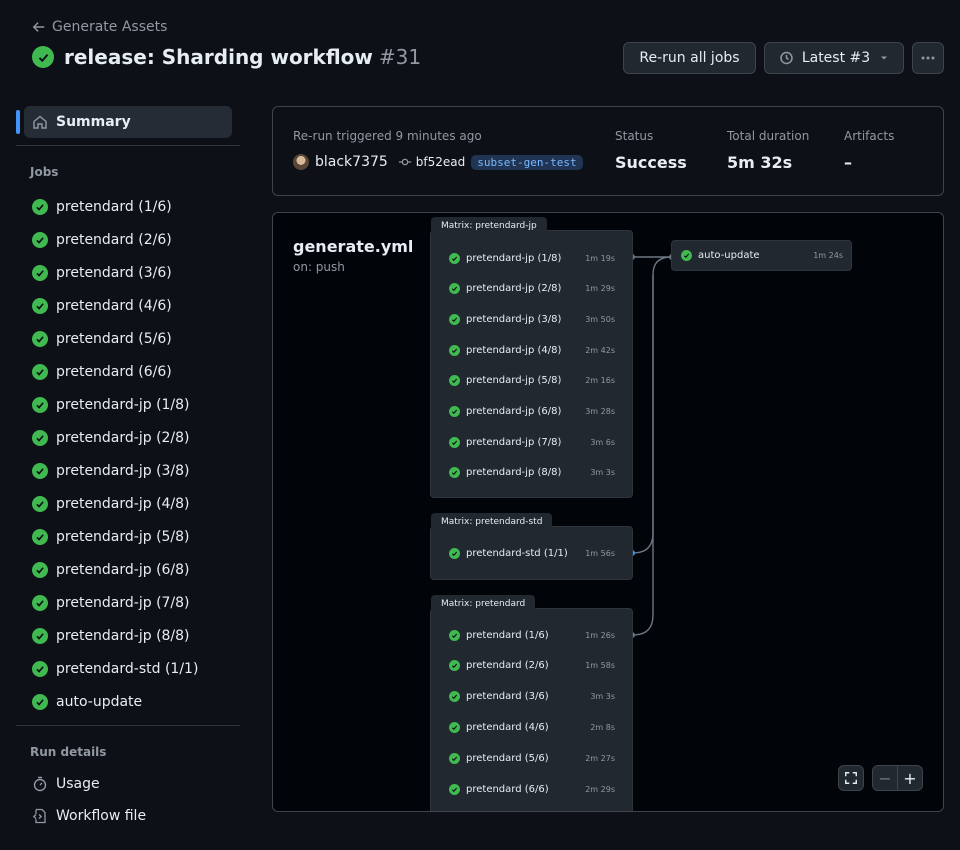 This screenshot has height=850, width=960. I want to click on workflow-file-label: Workflow file, so click(101, 816).